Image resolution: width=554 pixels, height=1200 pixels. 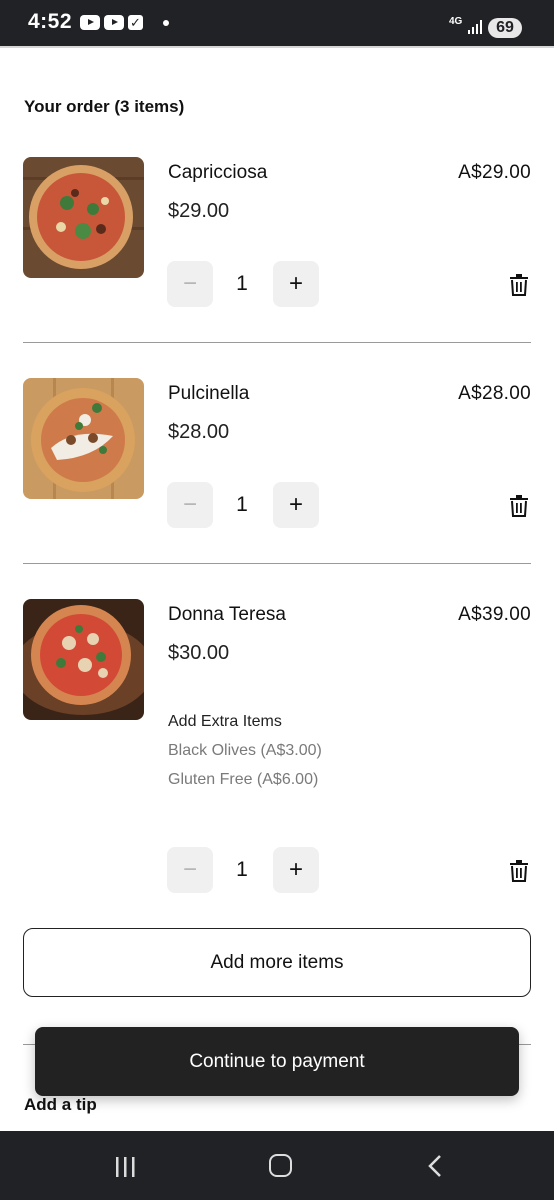 I want to click on item-price: $28.00, so click(x=199, y=432).